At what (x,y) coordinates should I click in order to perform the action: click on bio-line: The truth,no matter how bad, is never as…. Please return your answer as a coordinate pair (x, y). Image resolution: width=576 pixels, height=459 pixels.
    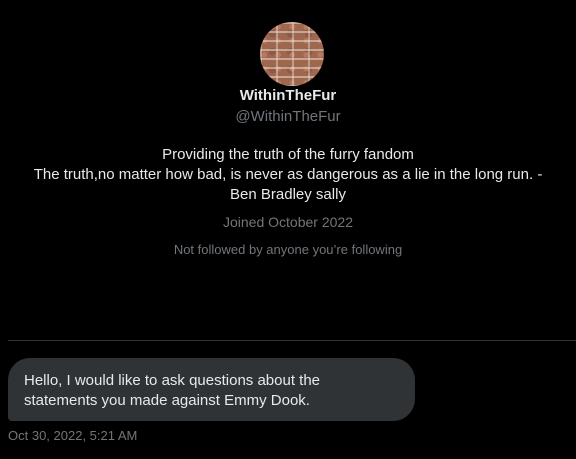
    Looking at the image, I should click on (288, 174).